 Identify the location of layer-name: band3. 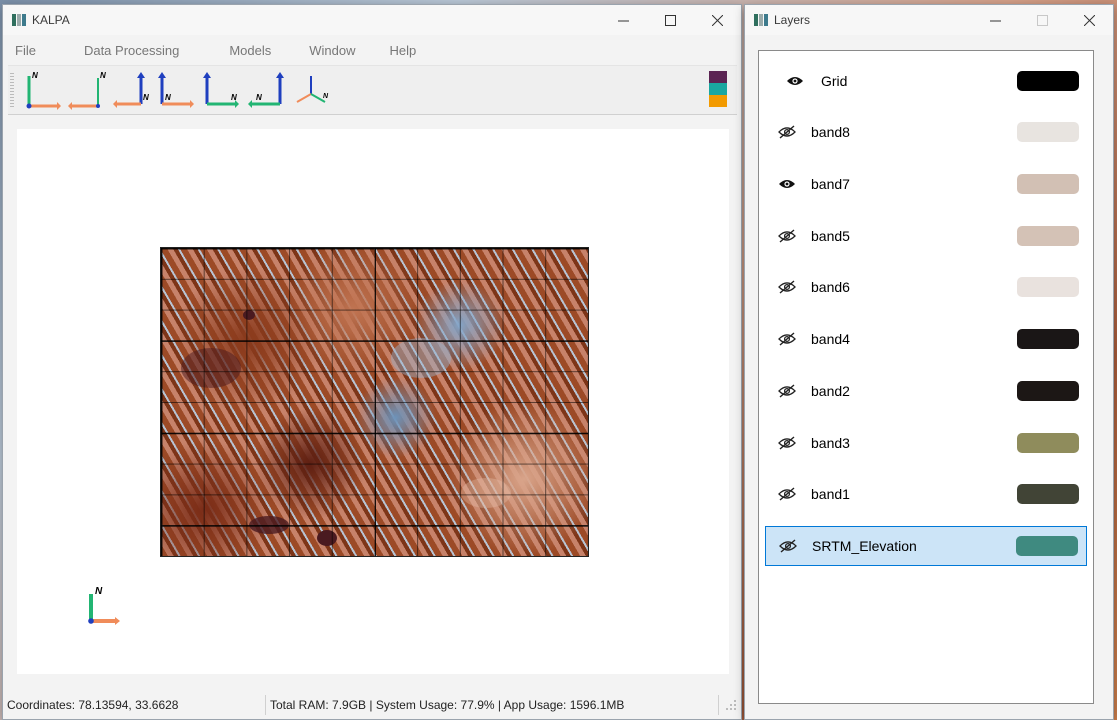
(830, 443).